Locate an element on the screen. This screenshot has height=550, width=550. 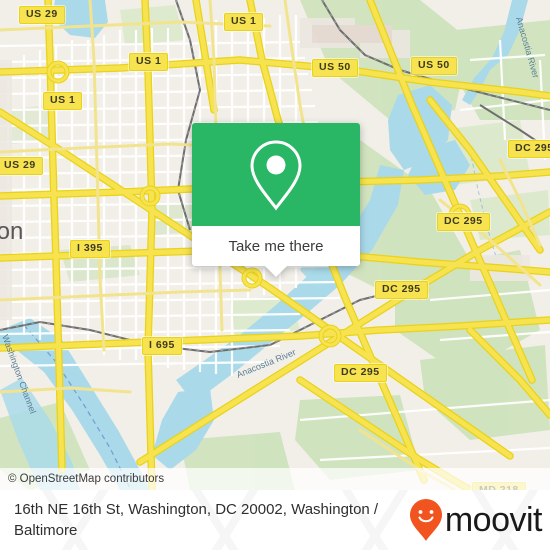
road-shield-us50-1: US 50 is located at coordinates (335, 68).